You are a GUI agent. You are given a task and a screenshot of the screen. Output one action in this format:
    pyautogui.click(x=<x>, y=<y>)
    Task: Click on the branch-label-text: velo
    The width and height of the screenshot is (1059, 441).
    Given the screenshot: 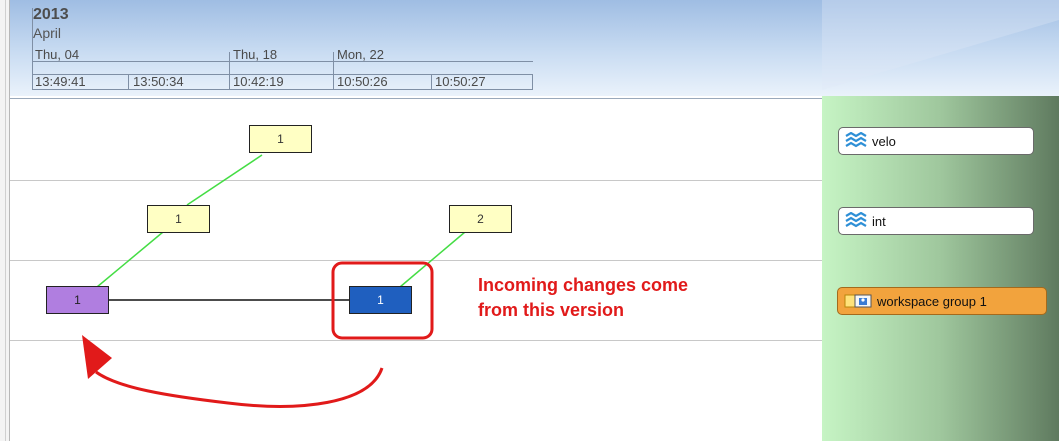 What is the action you would take?
    pyautogui.click(x=884, y=141)
    